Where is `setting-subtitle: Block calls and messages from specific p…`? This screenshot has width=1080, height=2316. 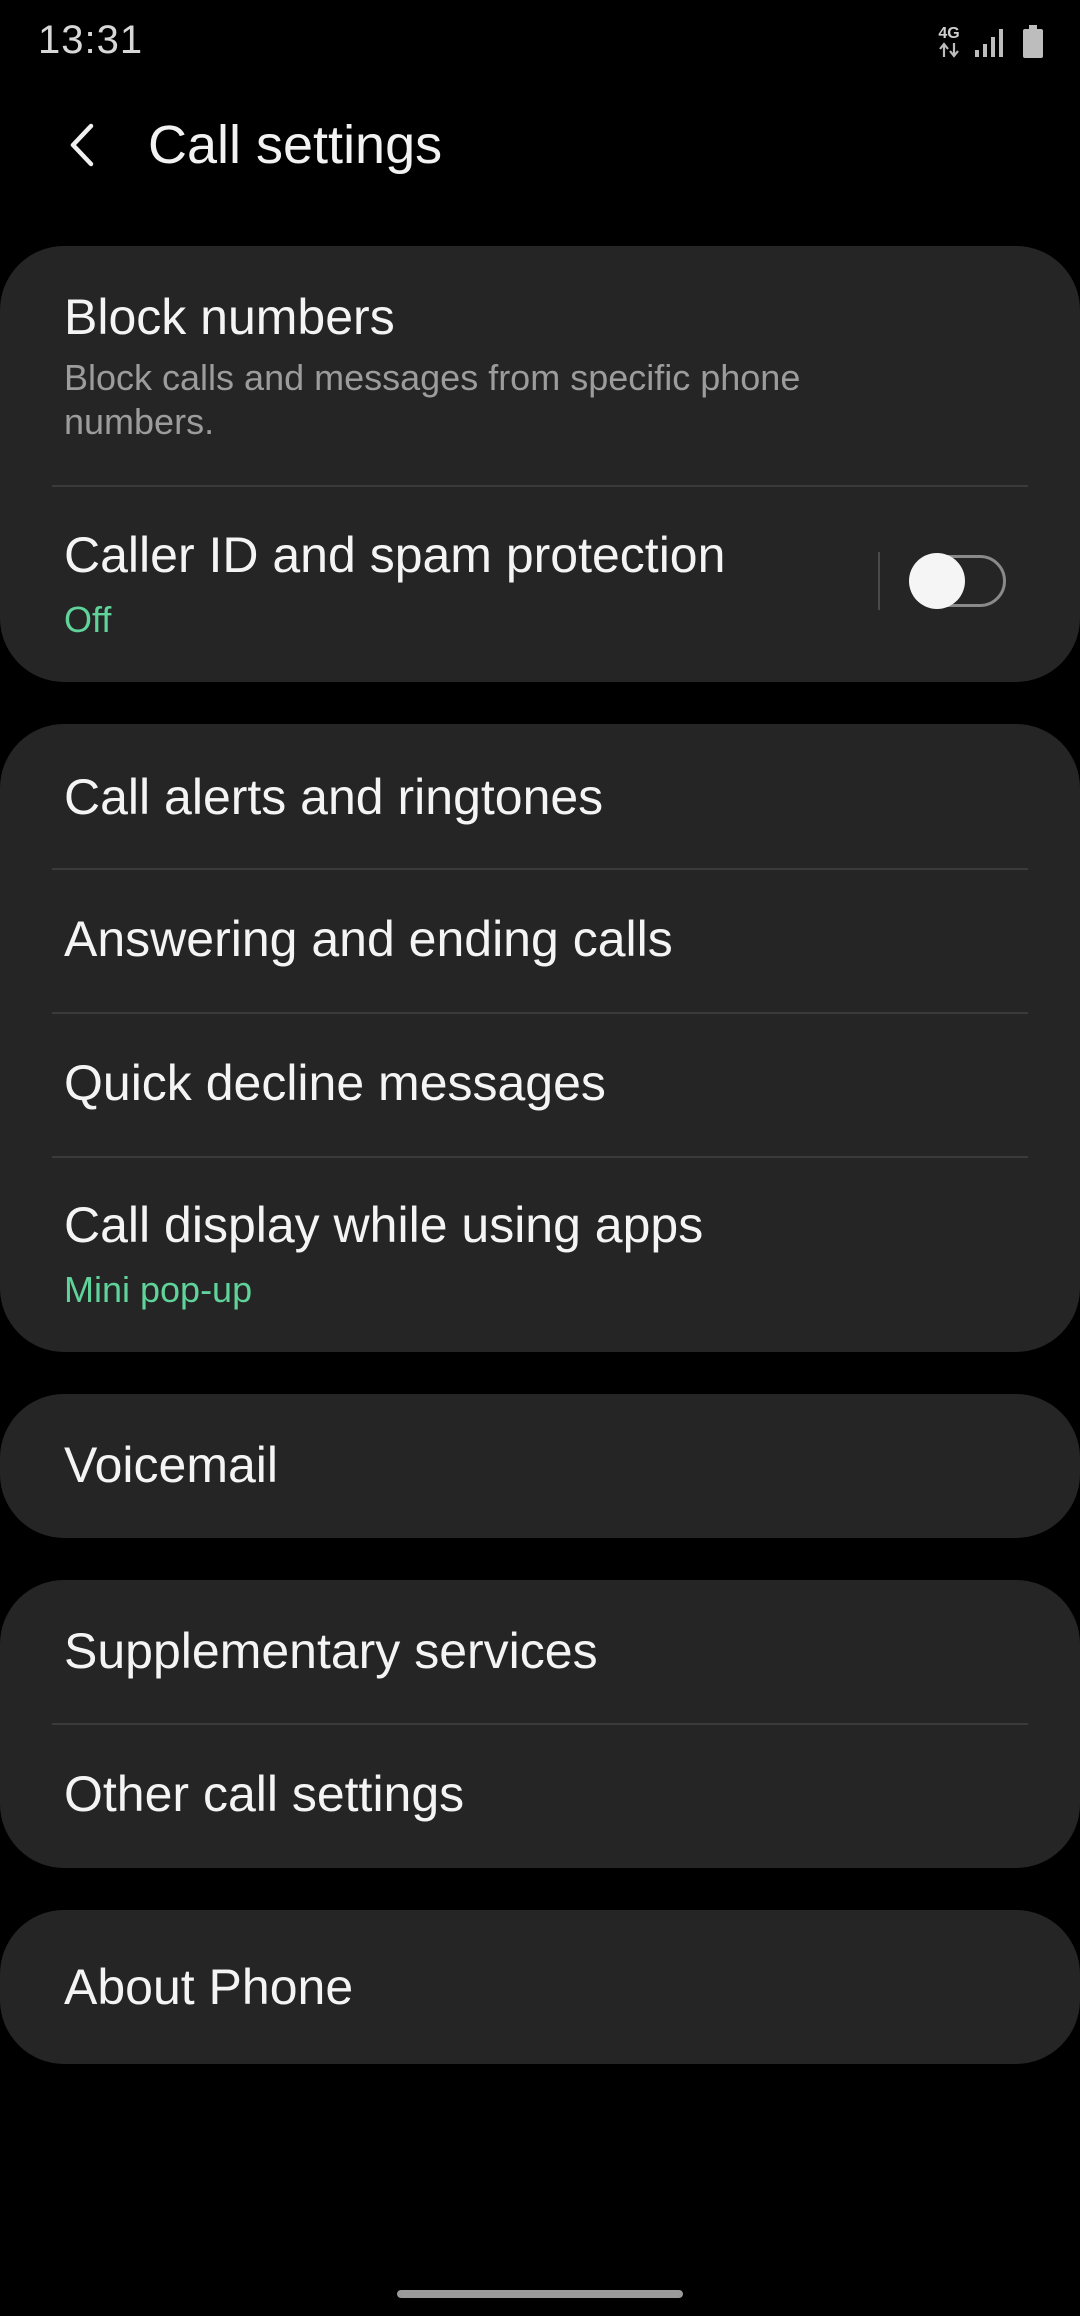 setting-subtitle: Block calls and messages from specific p… is located at coordinates (432, 399).